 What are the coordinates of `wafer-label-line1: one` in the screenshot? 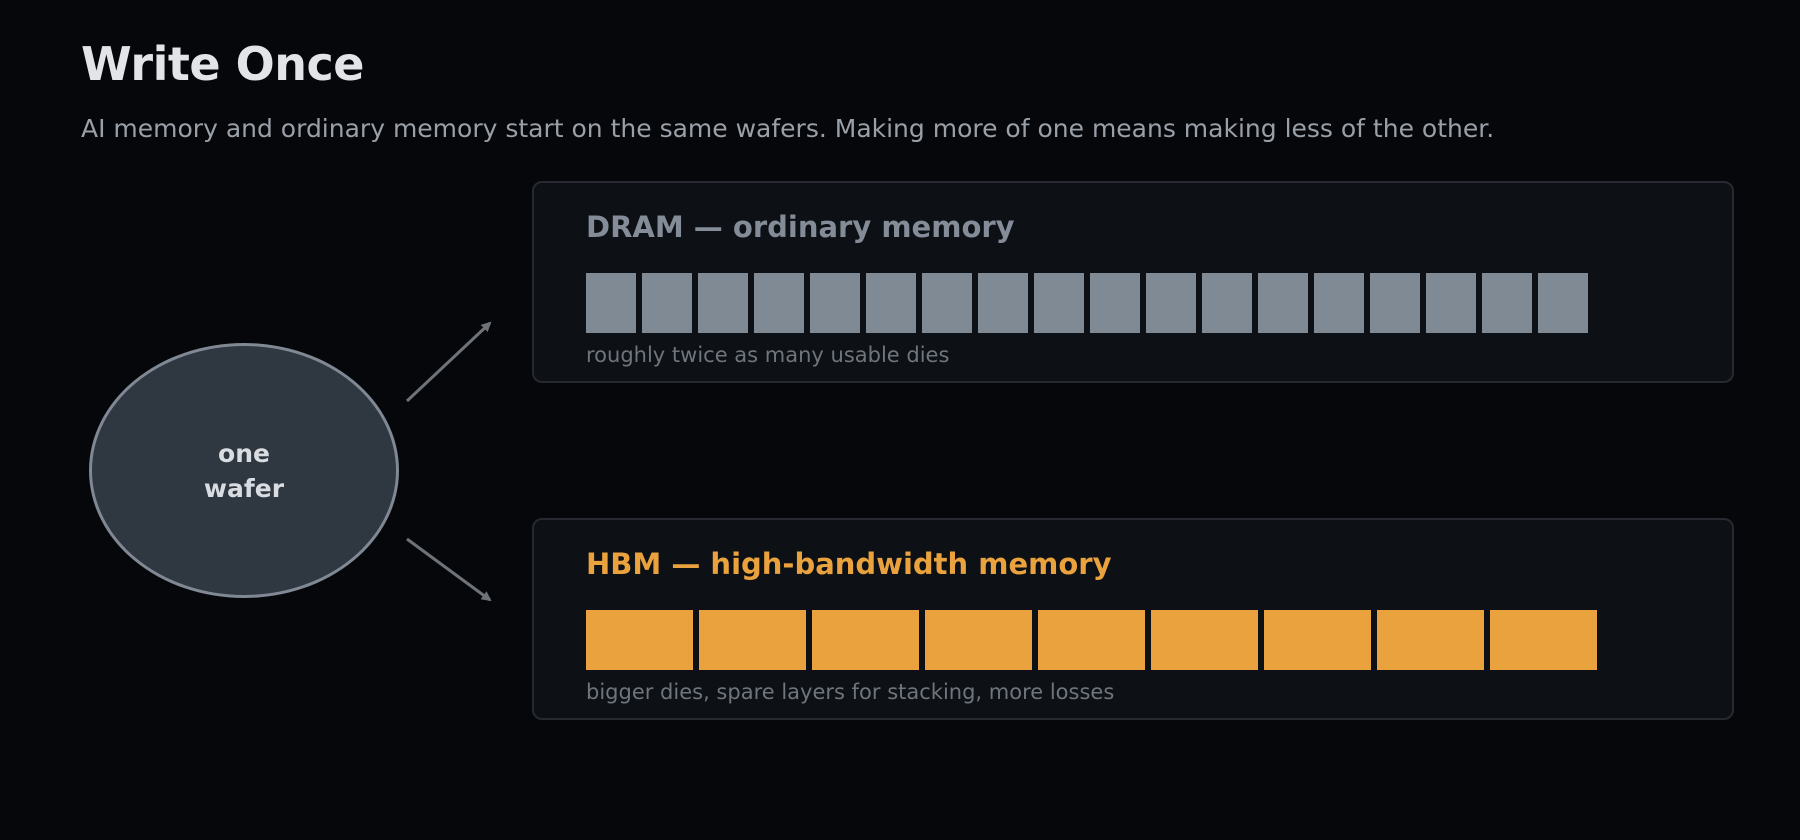 It's located at (244, 453).